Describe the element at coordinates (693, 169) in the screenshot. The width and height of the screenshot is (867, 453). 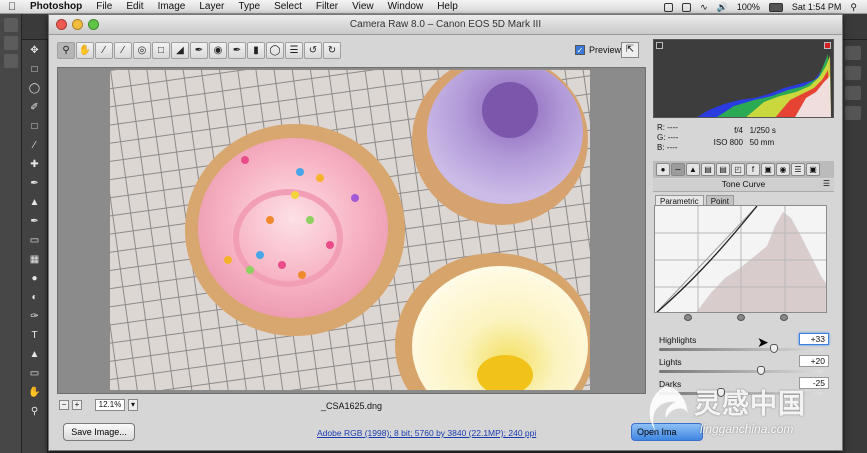
I see `tab-detail-icon: ▲` at that location.